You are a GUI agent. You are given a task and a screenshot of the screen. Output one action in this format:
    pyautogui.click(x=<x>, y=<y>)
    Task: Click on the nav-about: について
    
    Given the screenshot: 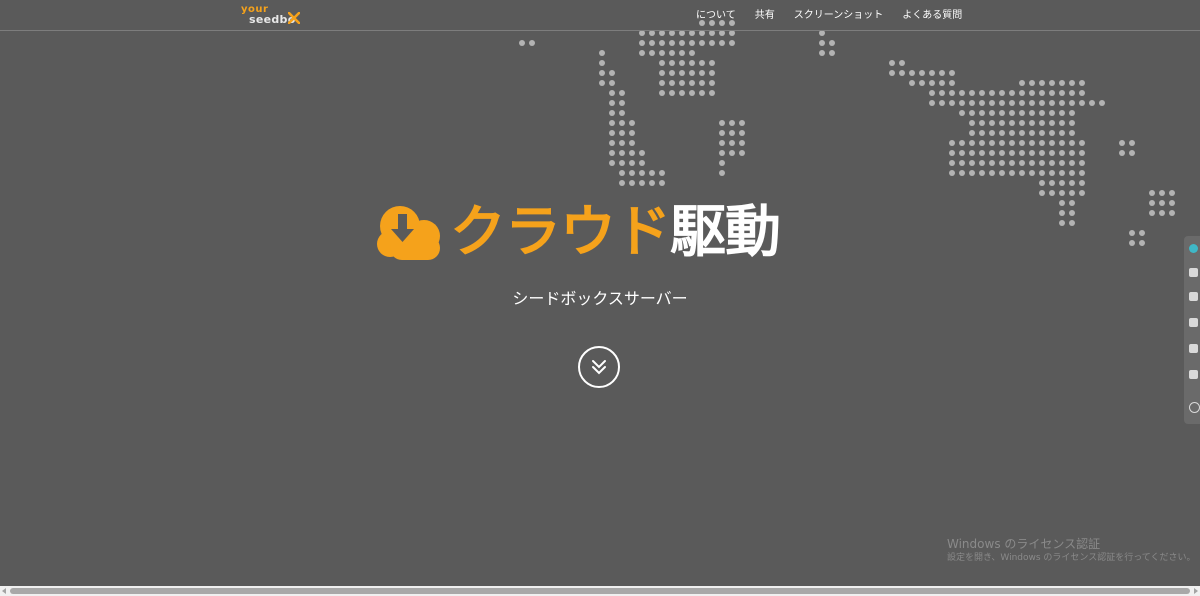 What is the action you would take?
    pyautogui.click(x=716, y=16)
    